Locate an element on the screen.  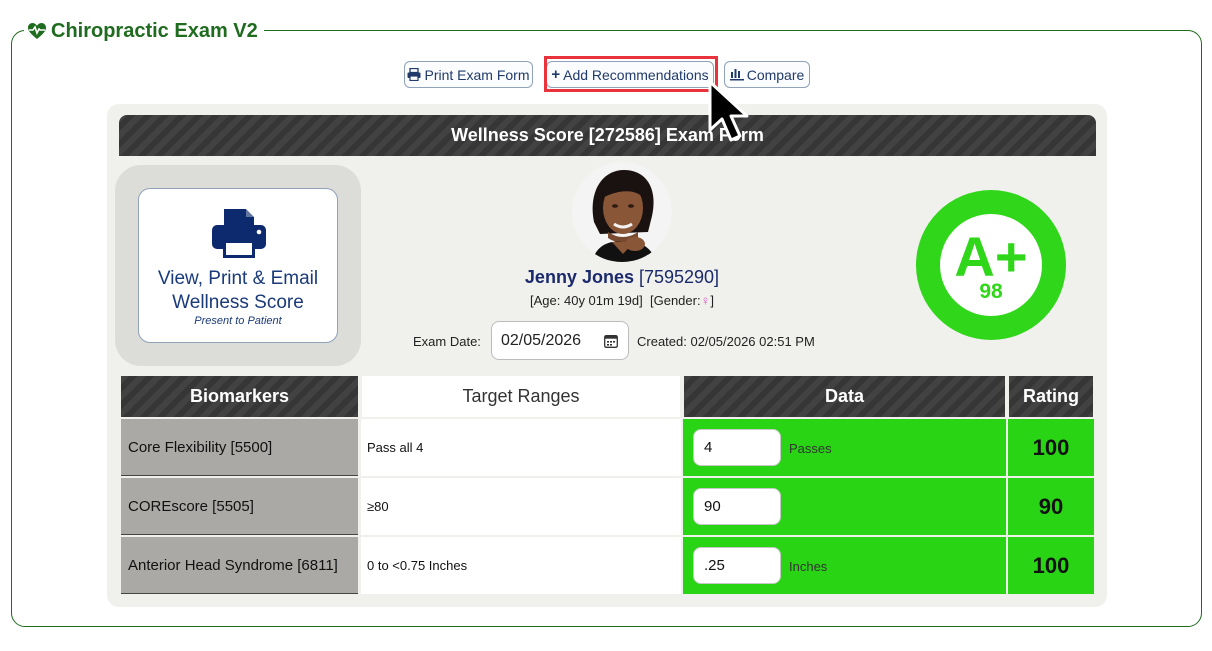
created-timestamp: Created: 02/05/2026 02:51 PM is located at coordinates (726, 341).